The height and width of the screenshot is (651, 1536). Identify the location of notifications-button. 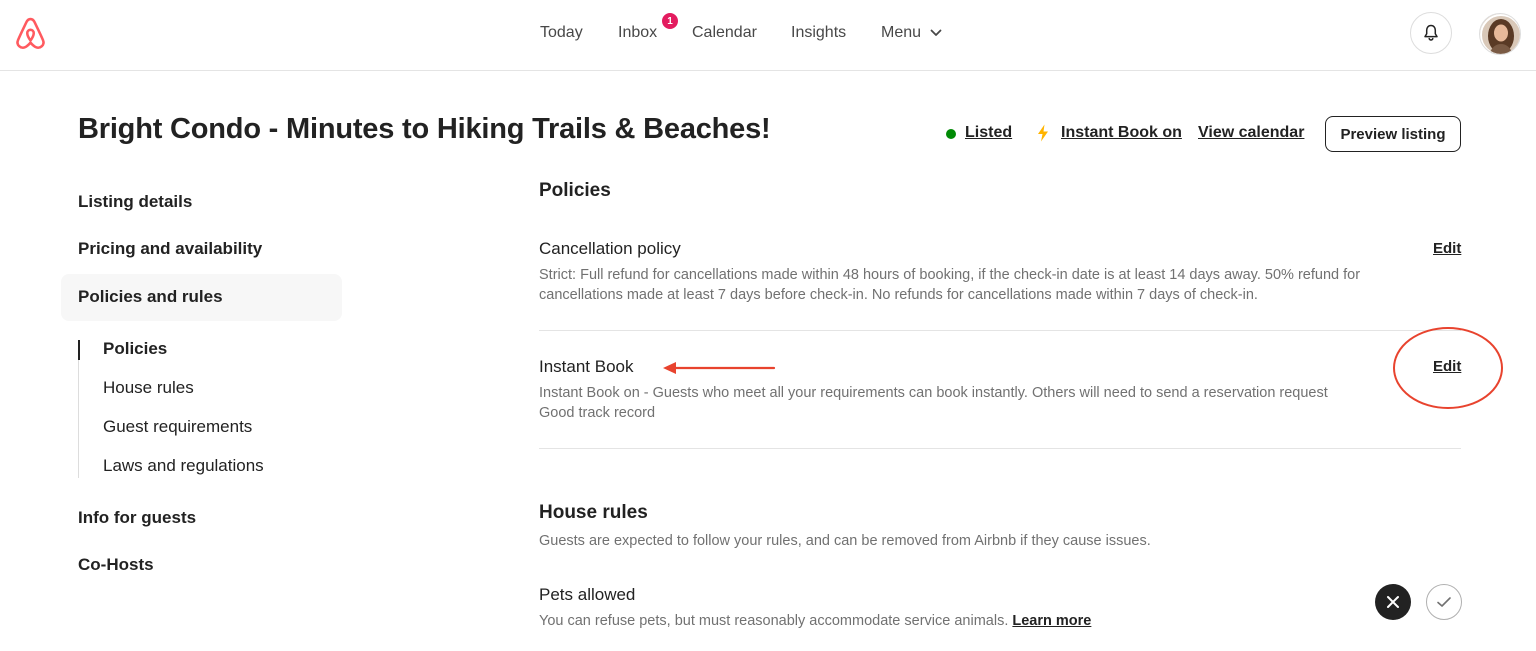
(1431, 33).